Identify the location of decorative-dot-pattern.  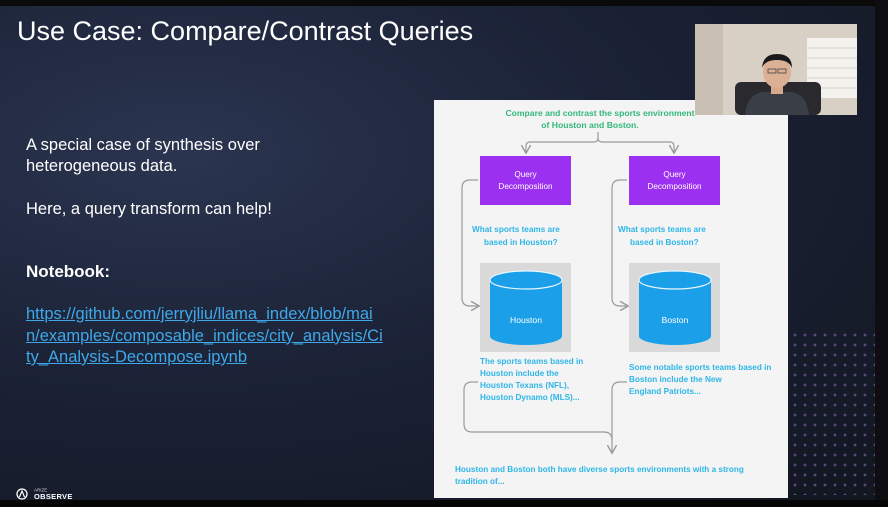
(832, 412).